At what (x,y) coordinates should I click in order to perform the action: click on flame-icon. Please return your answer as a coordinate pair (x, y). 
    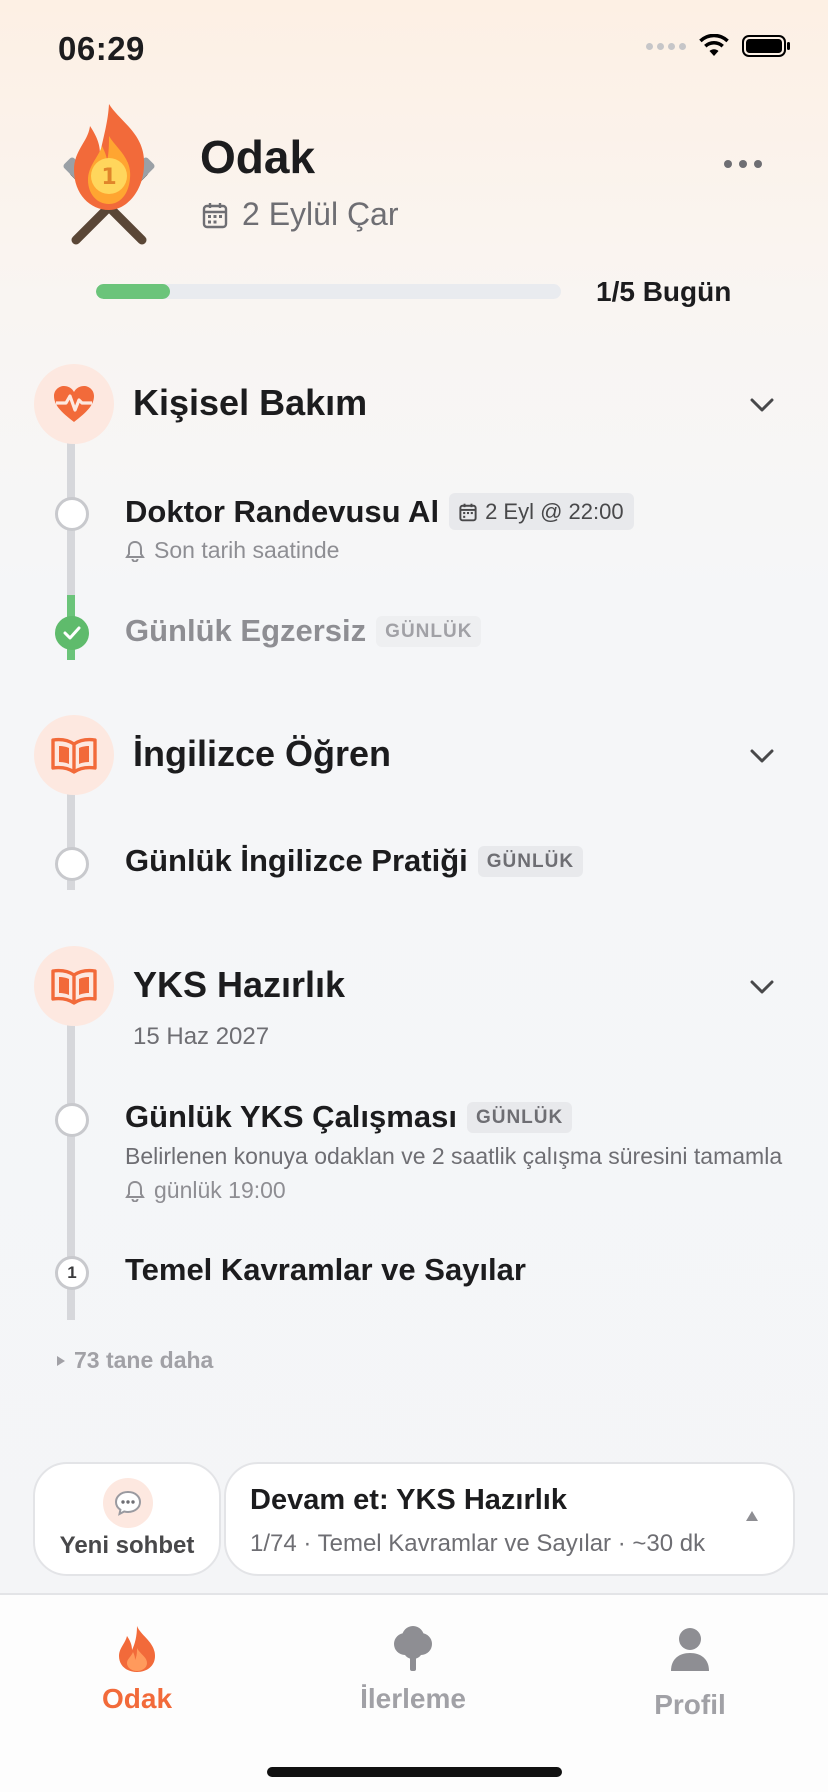
    Looking at the image, I should click on (137, 1649).